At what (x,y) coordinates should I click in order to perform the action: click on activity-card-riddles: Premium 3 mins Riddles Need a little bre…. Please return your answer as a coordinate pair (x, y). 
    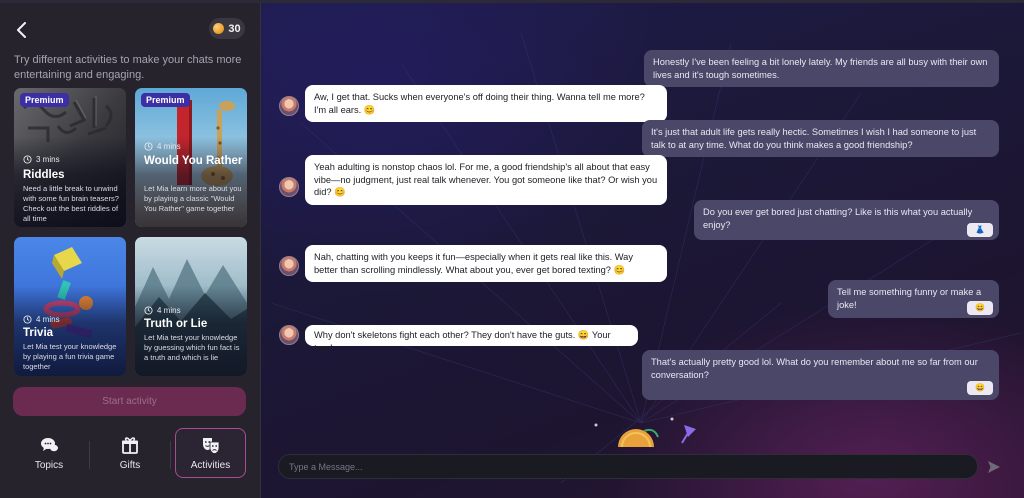
    Looking at the image, I should click on (70, 157).